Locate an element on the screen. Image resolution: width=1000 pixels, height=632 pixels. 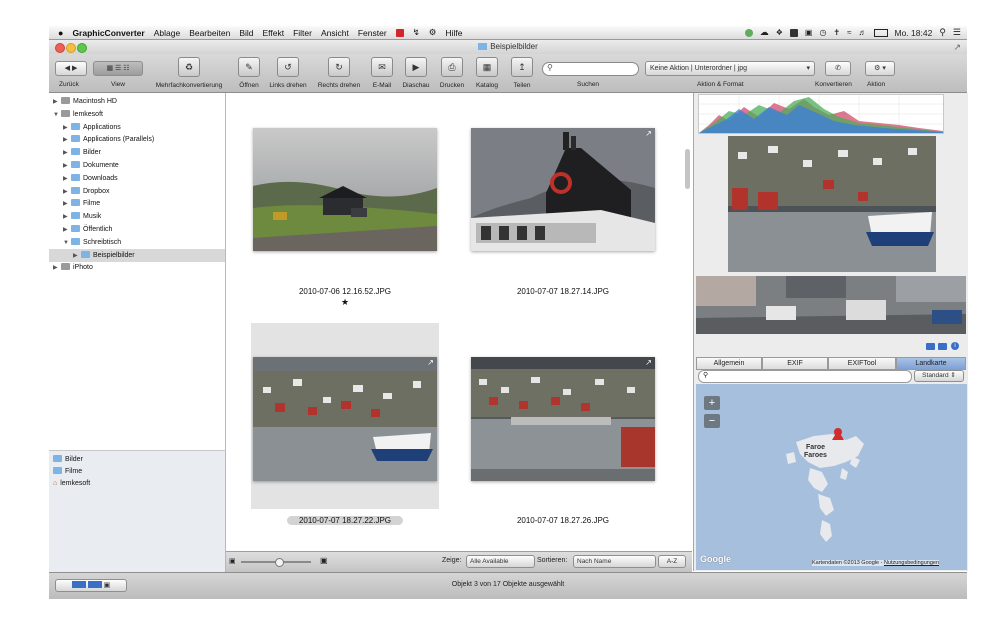
thumbnail-size-slider is located at coordinates (276, 562).